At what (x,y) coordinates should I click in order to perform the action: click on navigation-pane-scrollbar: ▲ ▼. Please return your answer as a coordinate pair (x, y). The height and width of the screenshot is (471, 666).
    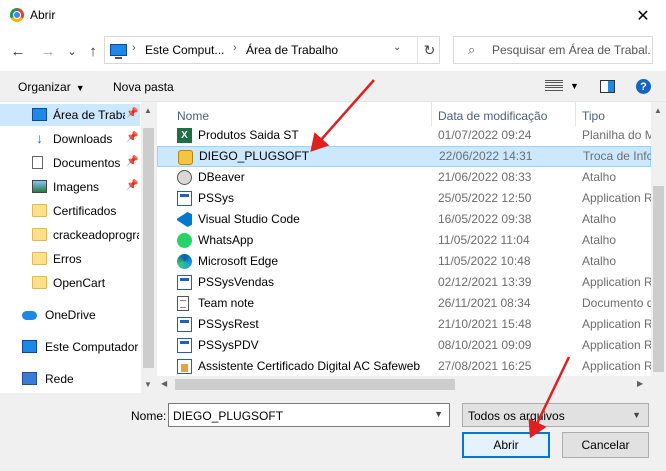
    Looking at the image, I should click on (148, 247).